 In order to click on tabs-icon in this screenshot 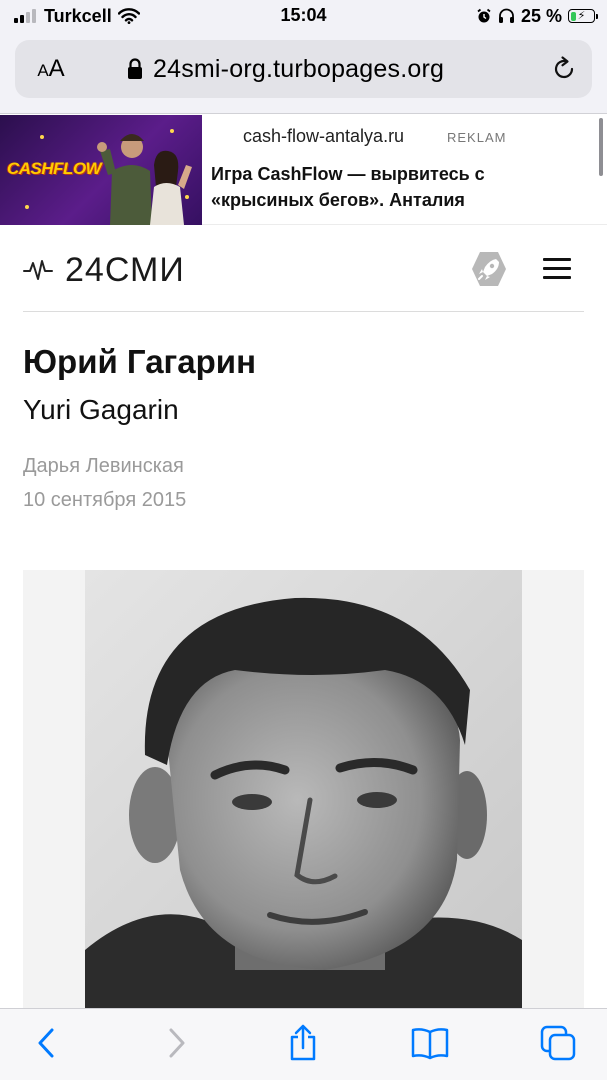, I will do `click(558, 1043)`.